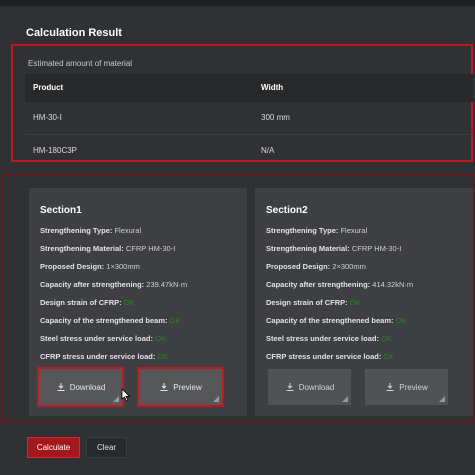 The image size is (475, 475). I want to click on column-header-product: Product, so click(48, 87).